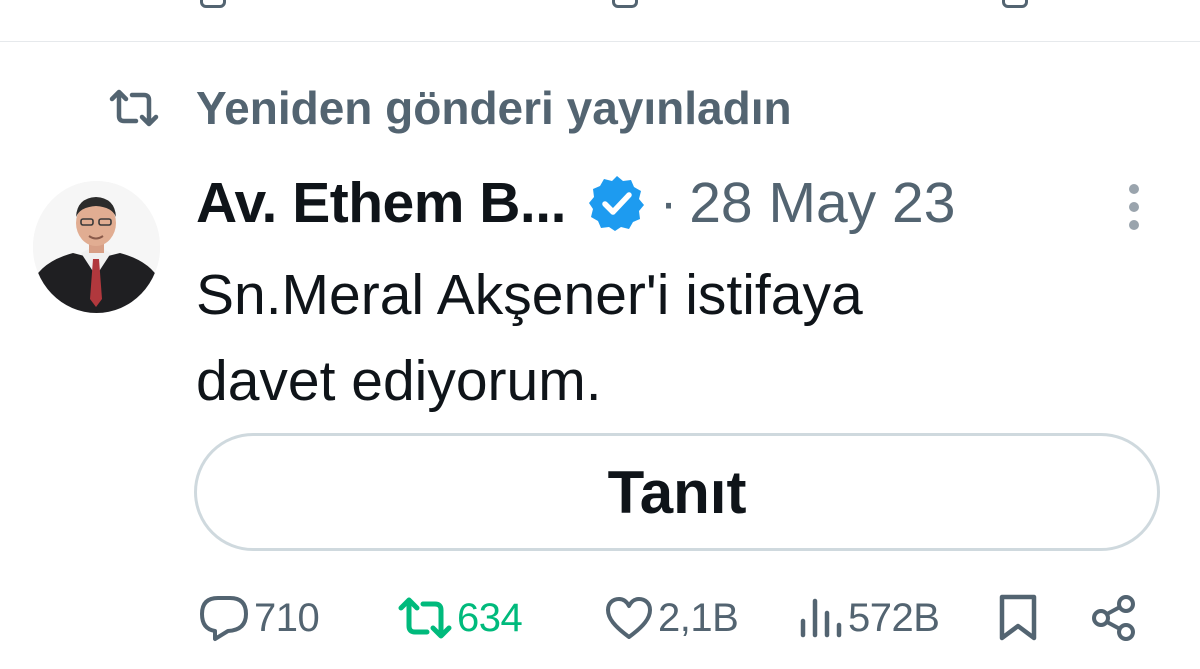 Image resolution: width=1200 pixels, height=669 pixels. What do you see at coordinates (490, 617) in the screenshot?
I see `repost-count: 634` at bounding box center [490, 617].